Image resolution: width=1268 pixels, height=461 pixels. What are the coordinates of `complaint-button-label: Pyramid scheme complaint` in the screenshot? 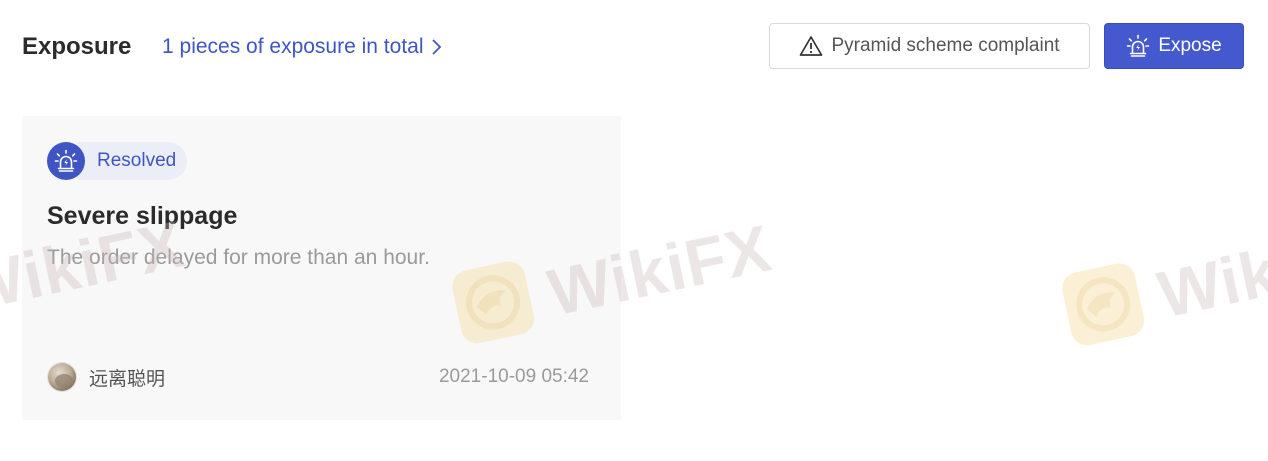 It's located at (945, 45).